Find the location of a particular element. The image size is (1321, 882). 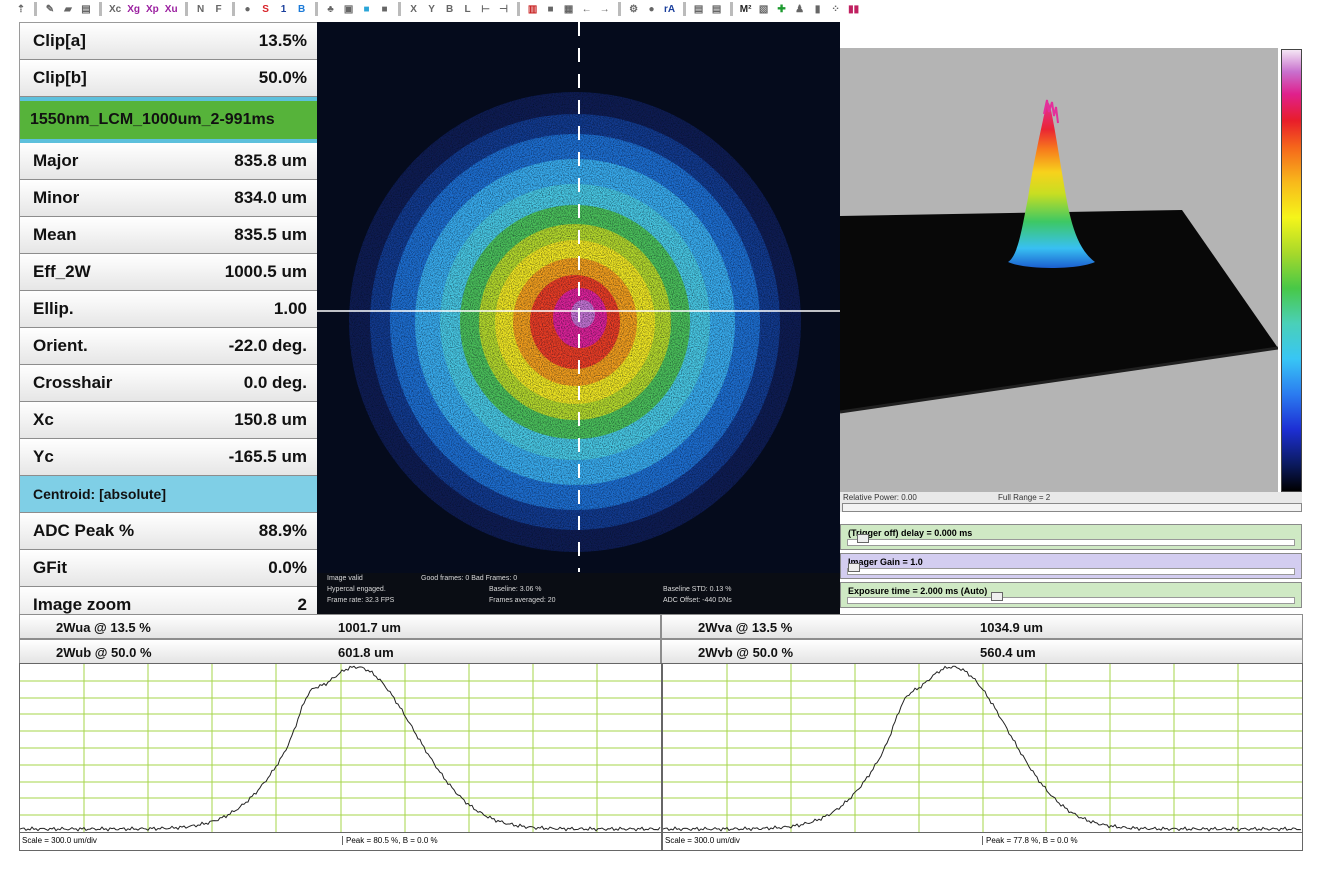

n-icon: N is located at coordinates (201, 9).